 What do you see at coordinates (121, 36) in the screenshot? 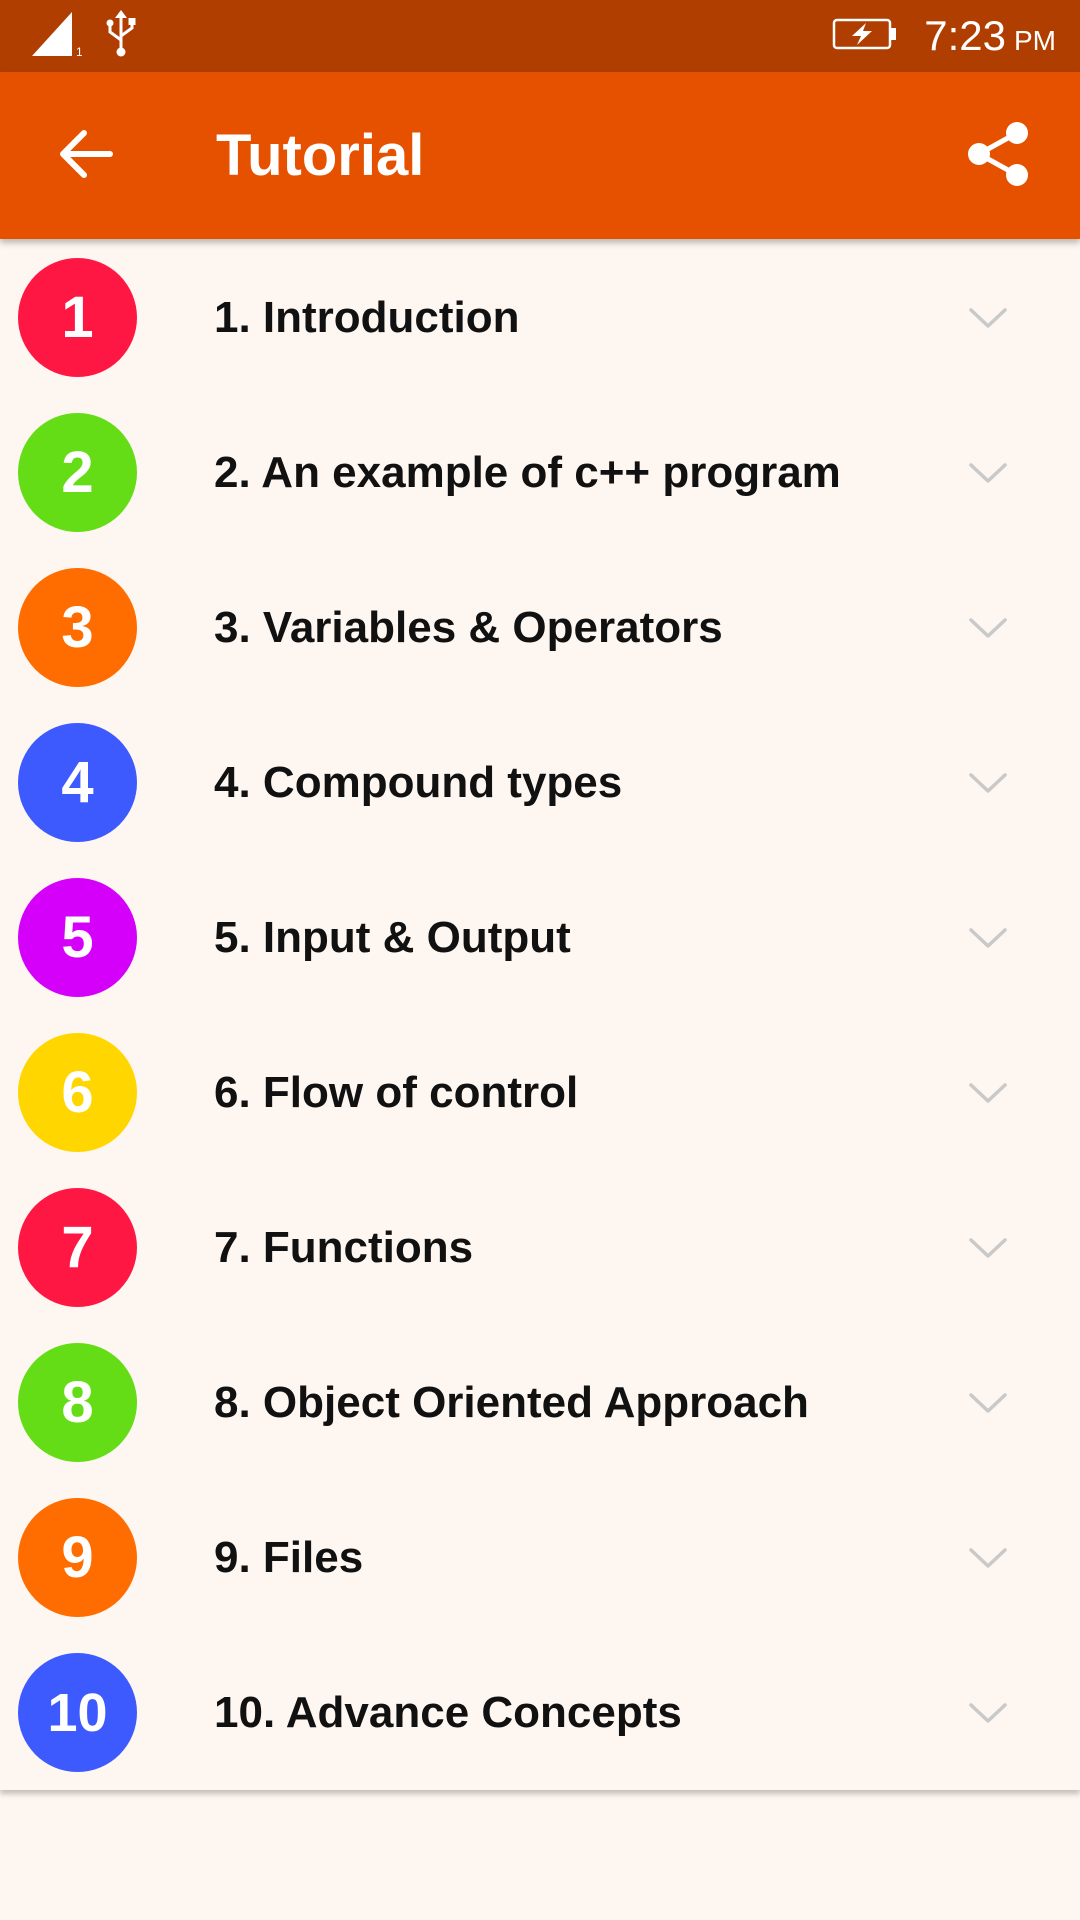
I see `usb-icon` at bounding box center [121, 36].